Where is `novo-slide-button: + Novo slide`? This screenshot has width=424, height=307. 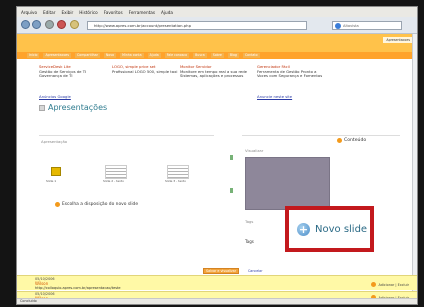
novo-slide-button: + Novo slide is located at coordinates (332, 229).